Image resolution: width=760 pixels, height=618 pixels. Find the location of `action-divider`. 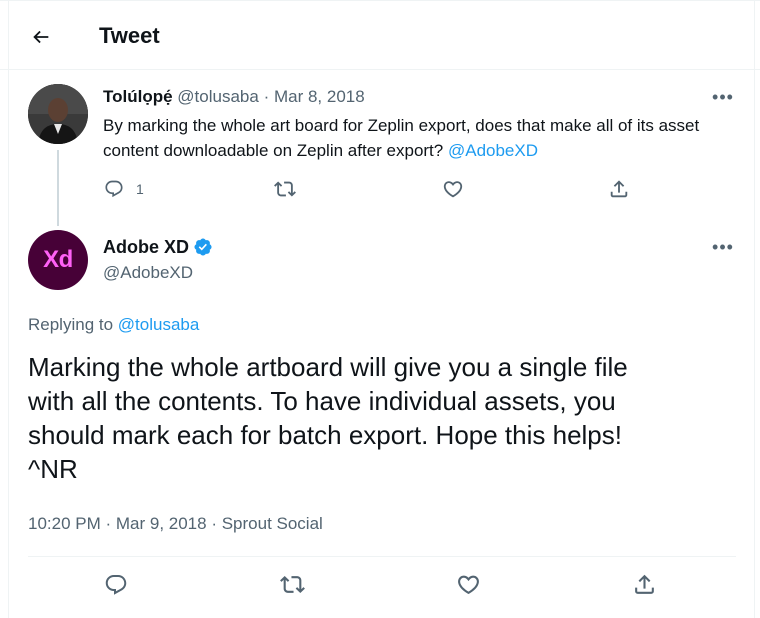

action-divider is located at coordinates (382, 556).